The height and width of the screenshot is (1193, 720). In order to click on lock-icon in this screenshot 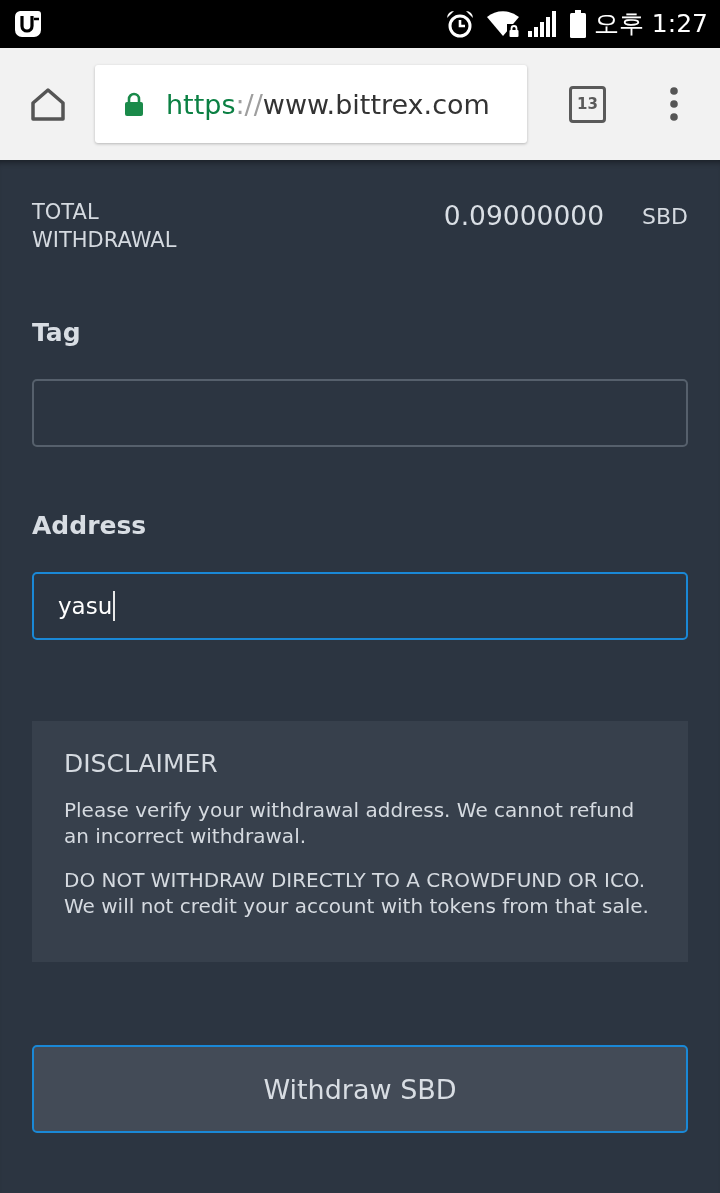, I will do `click(134, 104)`.